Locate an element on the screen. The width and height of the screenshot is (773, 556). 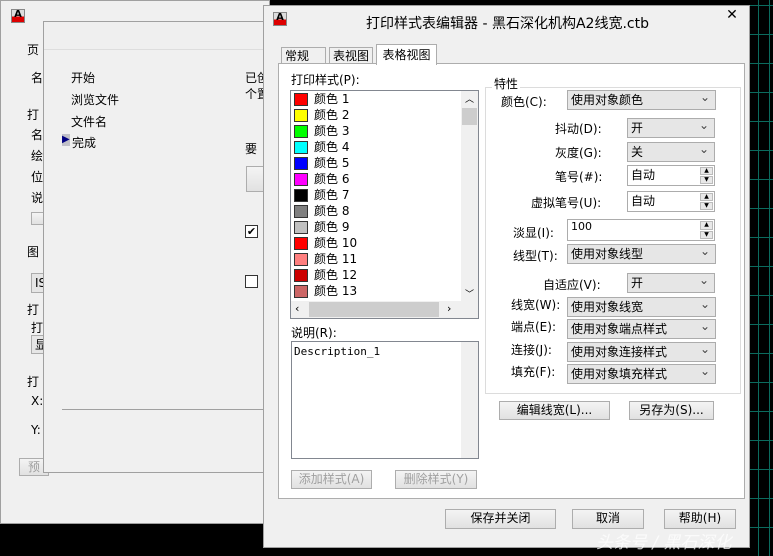
plot-style-name: 颜色 6 is located at coordinates (332, 179).